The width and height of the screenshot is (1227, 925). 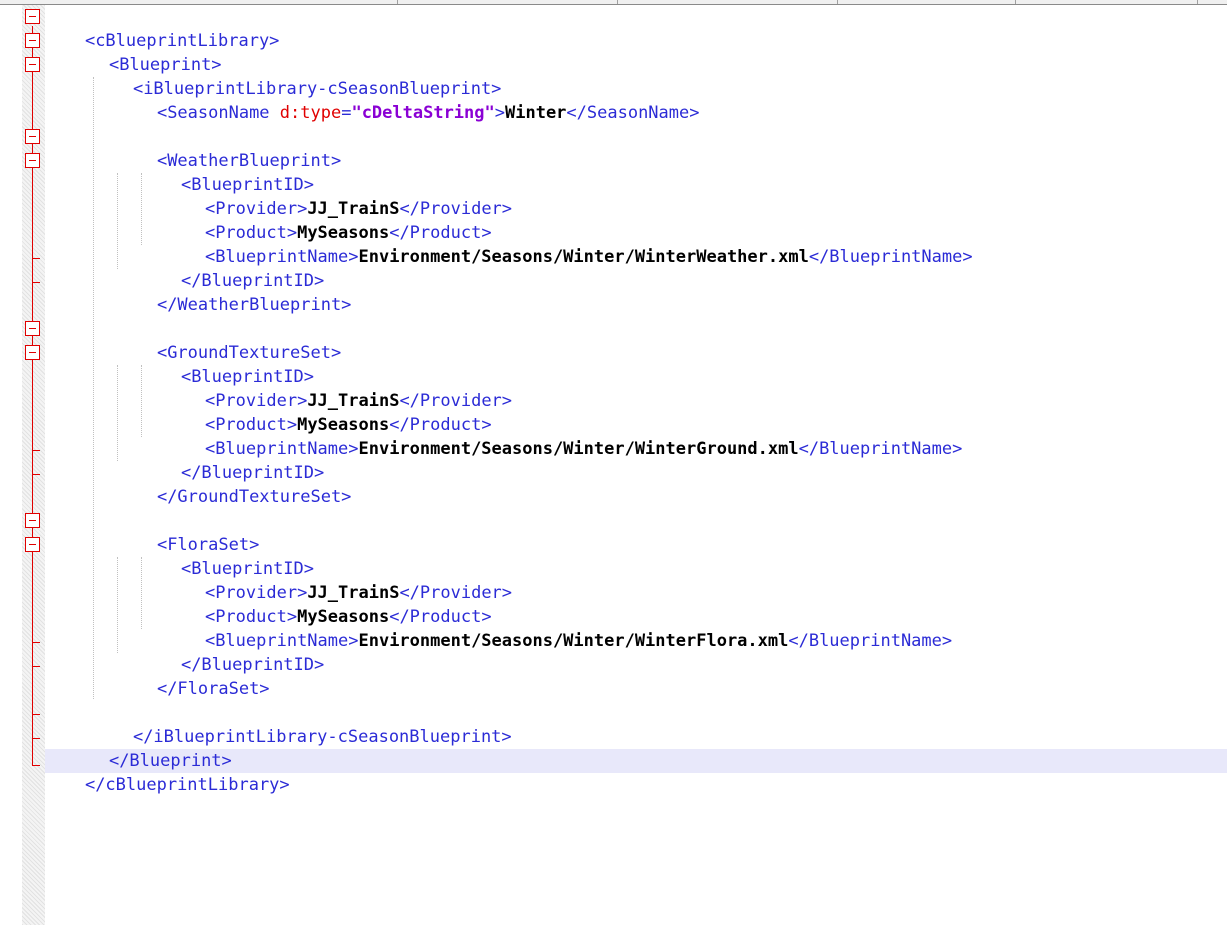 I want to click on indent-guide, so click(x=93, y=388).